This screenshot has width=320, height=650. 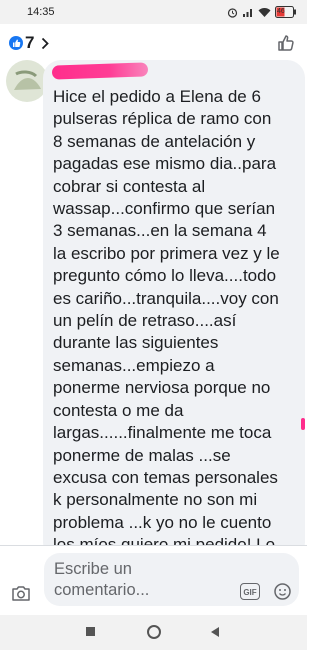 I want to click on signal-icon, so click(x=248, y=12).